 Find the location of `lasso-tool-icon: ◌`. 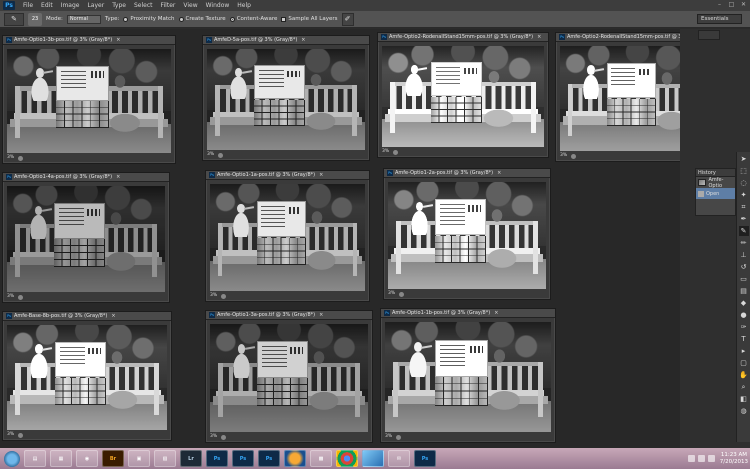

lasso-tool-icon: ◌ is located at coordinates (744, 183).